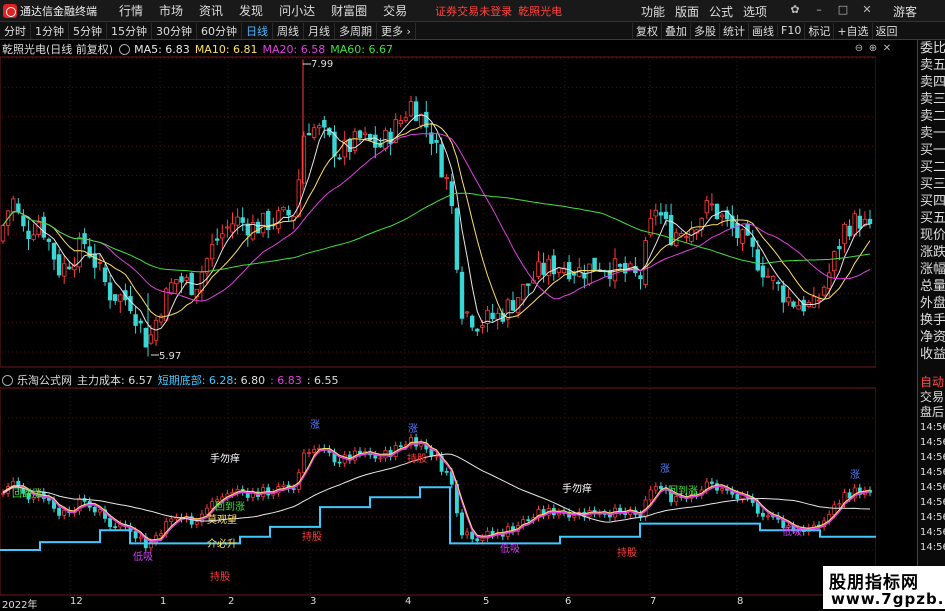 This screenshot has height=611, width=945. I want to click on tool-multistock: 多股, so click(704, 30).